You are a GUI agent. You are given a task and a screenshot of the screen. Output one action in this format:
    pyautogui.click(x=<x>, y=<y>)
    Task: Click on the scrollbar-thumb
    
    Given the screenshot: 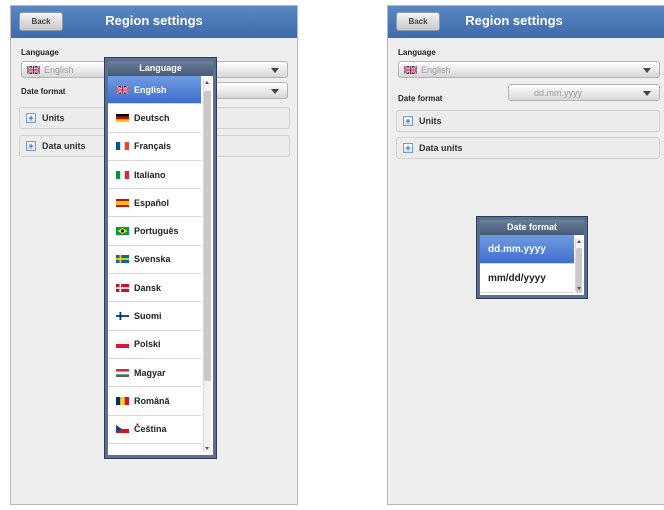 What is the action you would take?
    pyautogui.click(x=207, y=236)
    